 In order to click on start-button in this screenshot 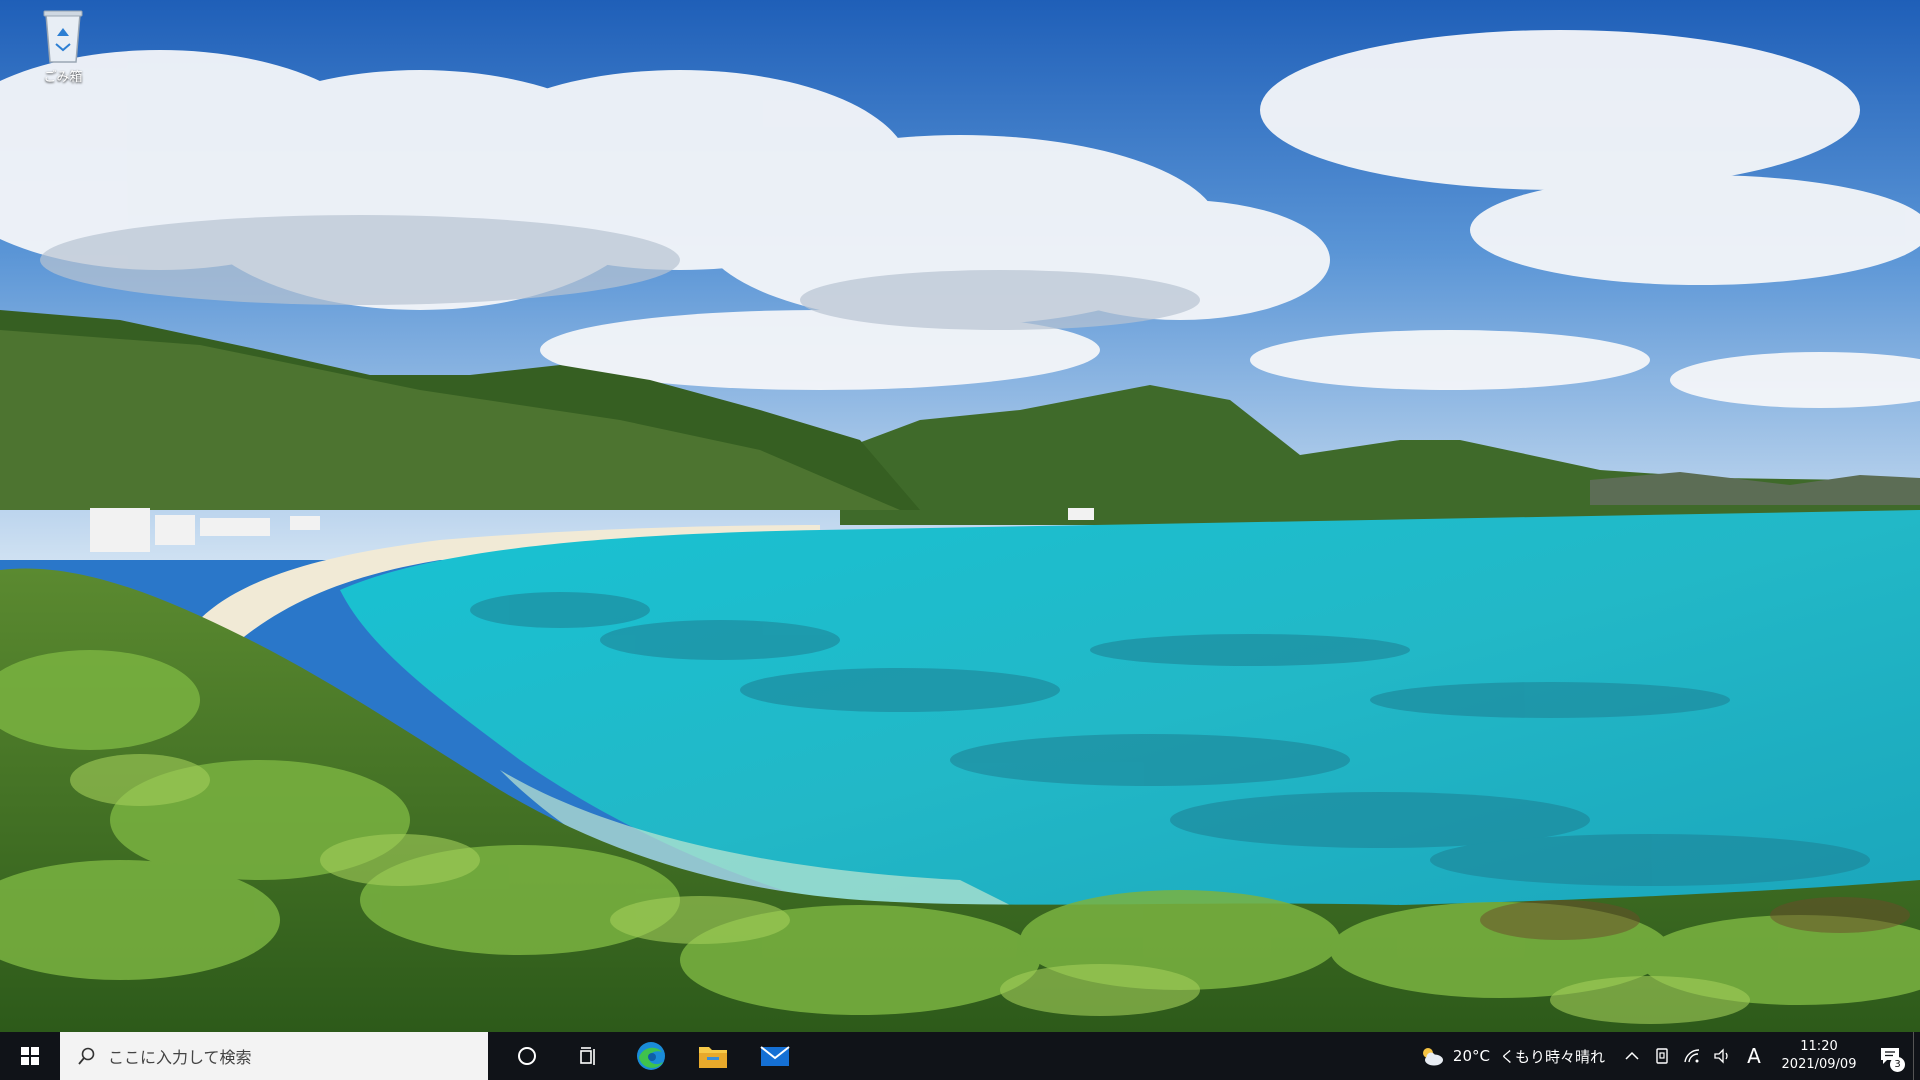, I will do `click(30, 1056)`.